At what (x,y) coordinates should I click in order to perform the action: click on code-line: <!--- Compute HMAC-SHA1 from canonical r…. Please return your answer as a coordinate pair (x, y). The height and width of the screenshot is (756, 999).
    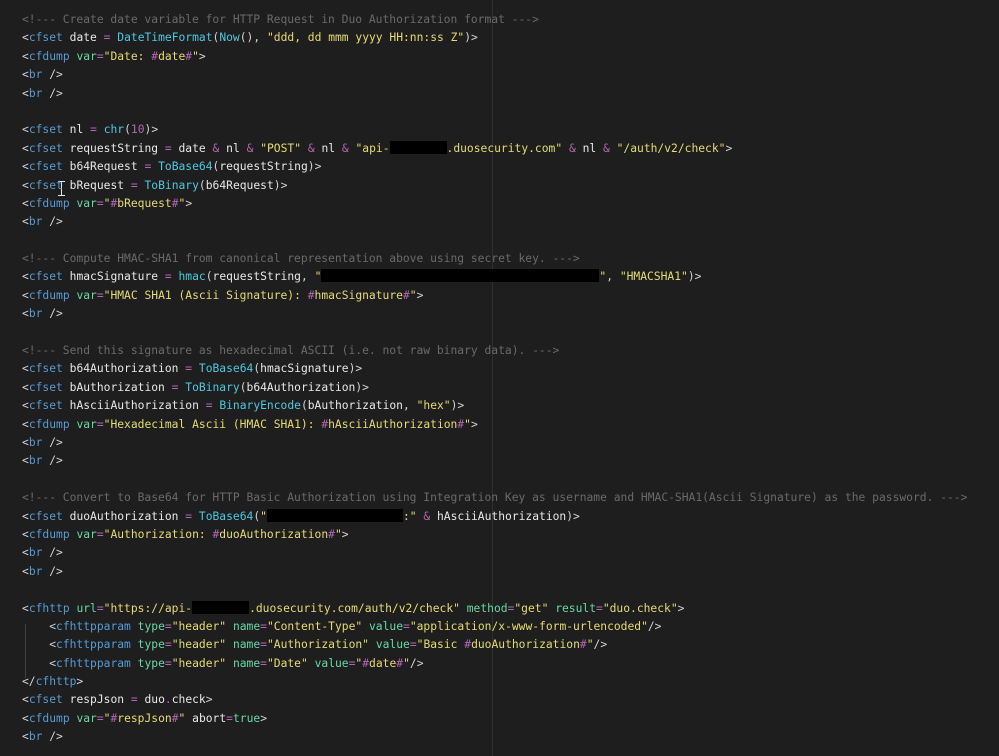
    Looking at the image, I should click on (494, 259).